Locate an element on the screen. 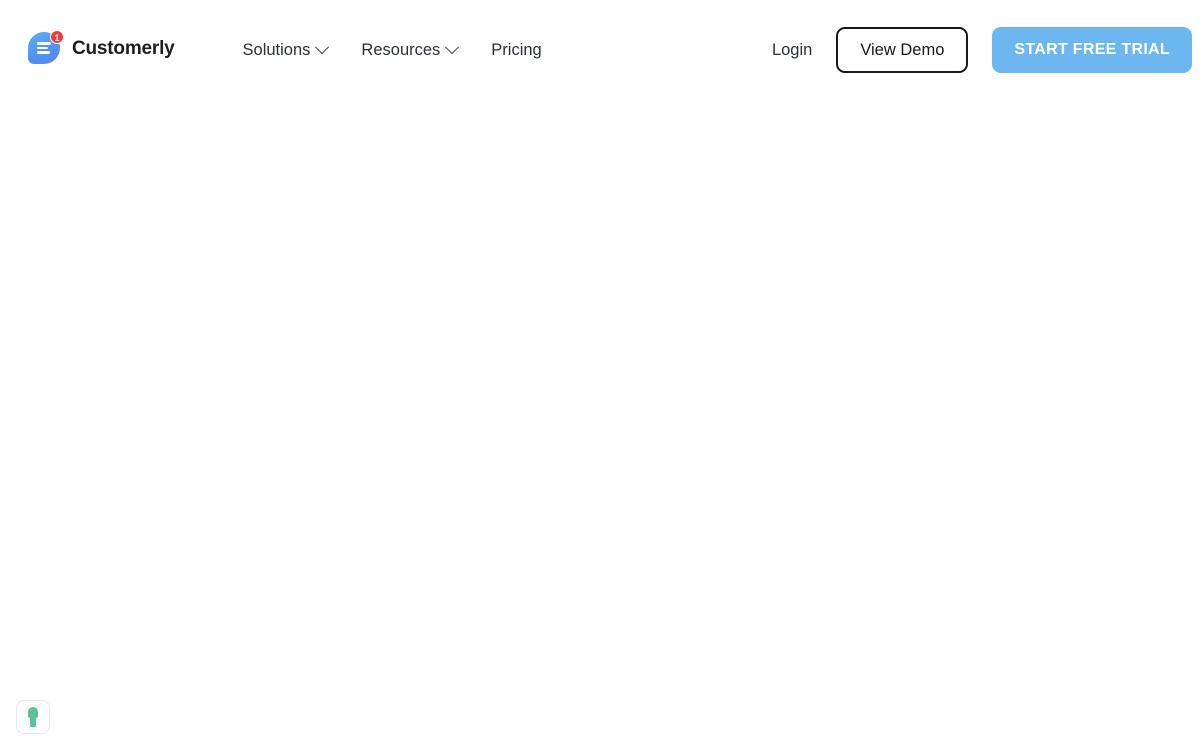 Image resolution: width=1200 pixels, height=750 pixels. privacy-shield-icon is located at coordinates (33, 717).